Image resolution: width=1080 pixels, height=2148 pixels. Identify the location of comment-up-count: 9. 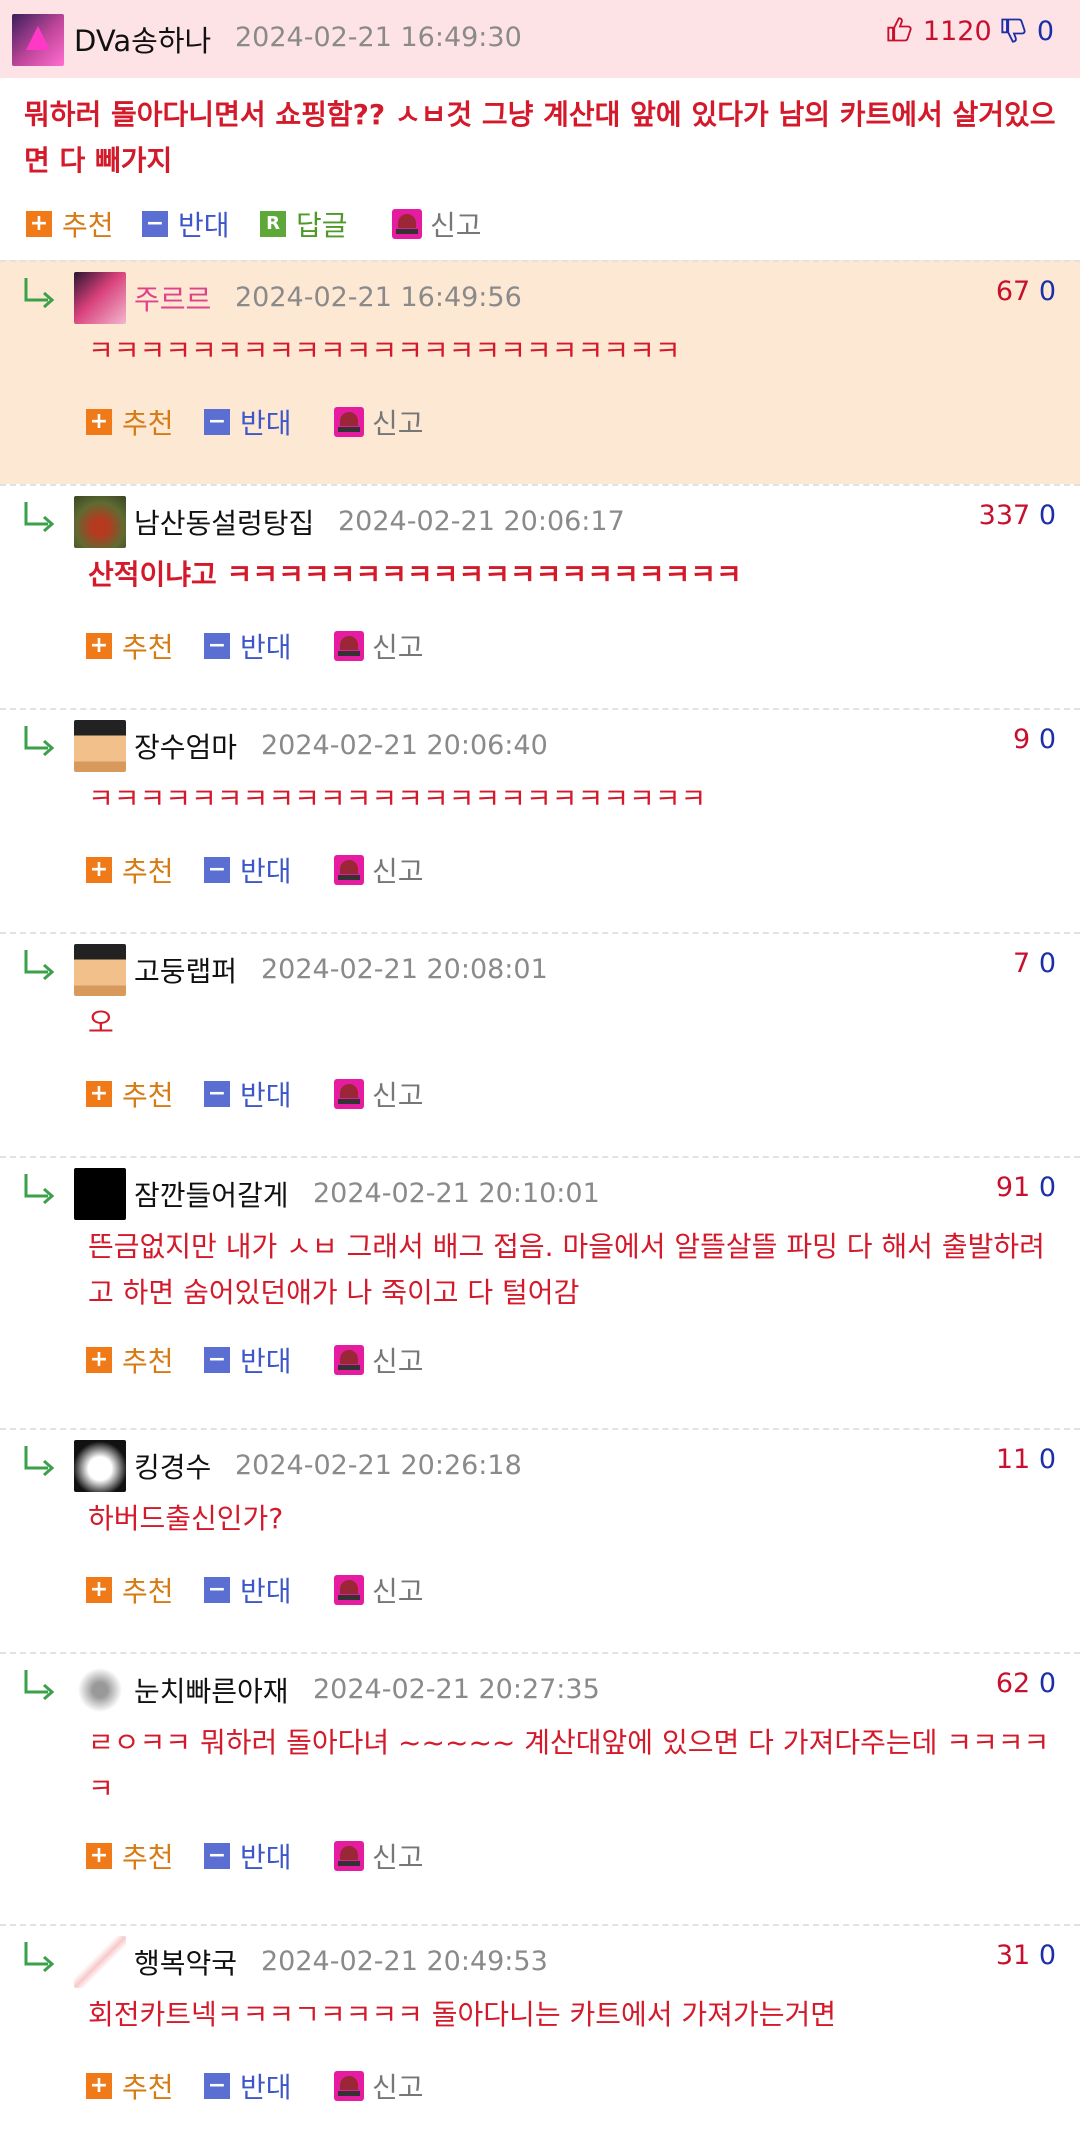
(1022, 739).